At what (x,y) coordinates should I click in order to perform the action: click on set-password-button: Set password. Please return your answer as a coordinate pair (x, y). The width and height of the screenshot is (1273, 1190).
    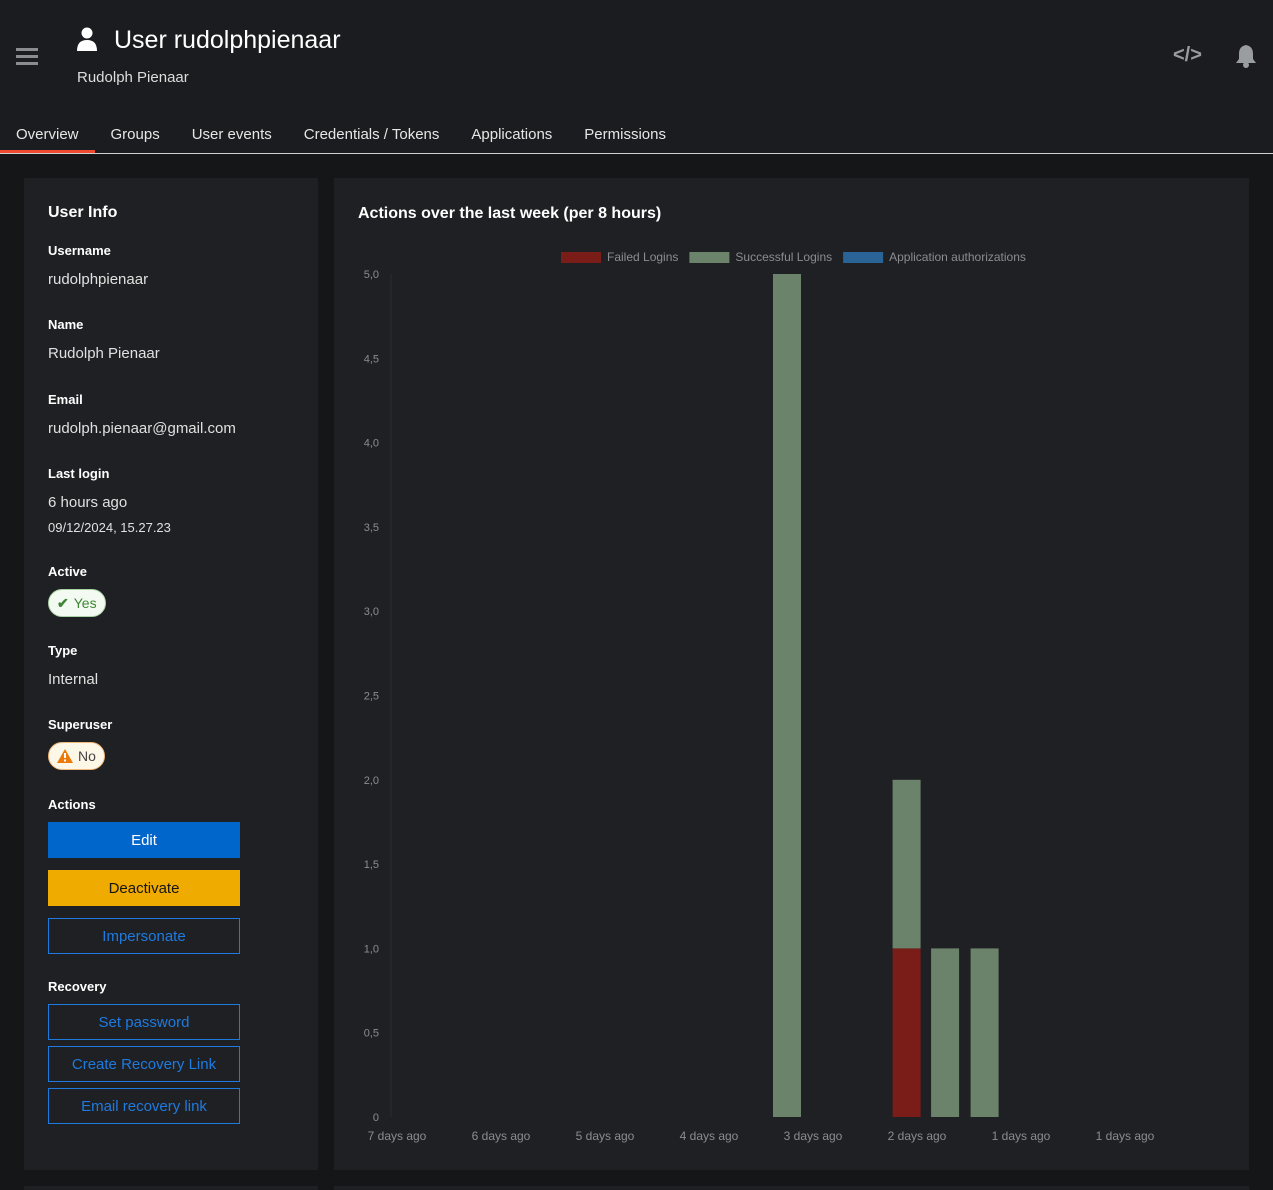
    Looking at the image, I should click on (144, 1022).